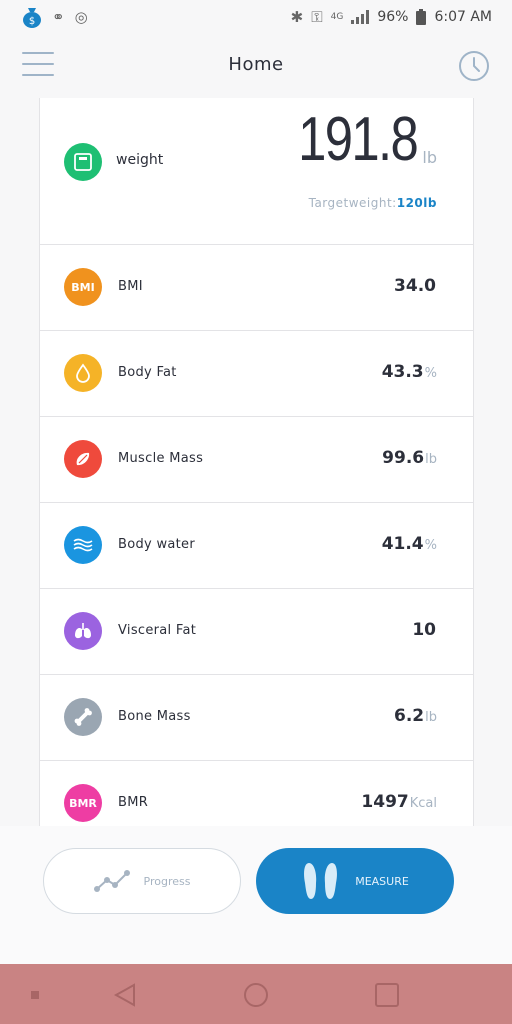 This screenshot has width=512, height=1024. Describe the element at coordinates (358, 139) in the screenshot. I see `weight-value: 191.8` at that location.